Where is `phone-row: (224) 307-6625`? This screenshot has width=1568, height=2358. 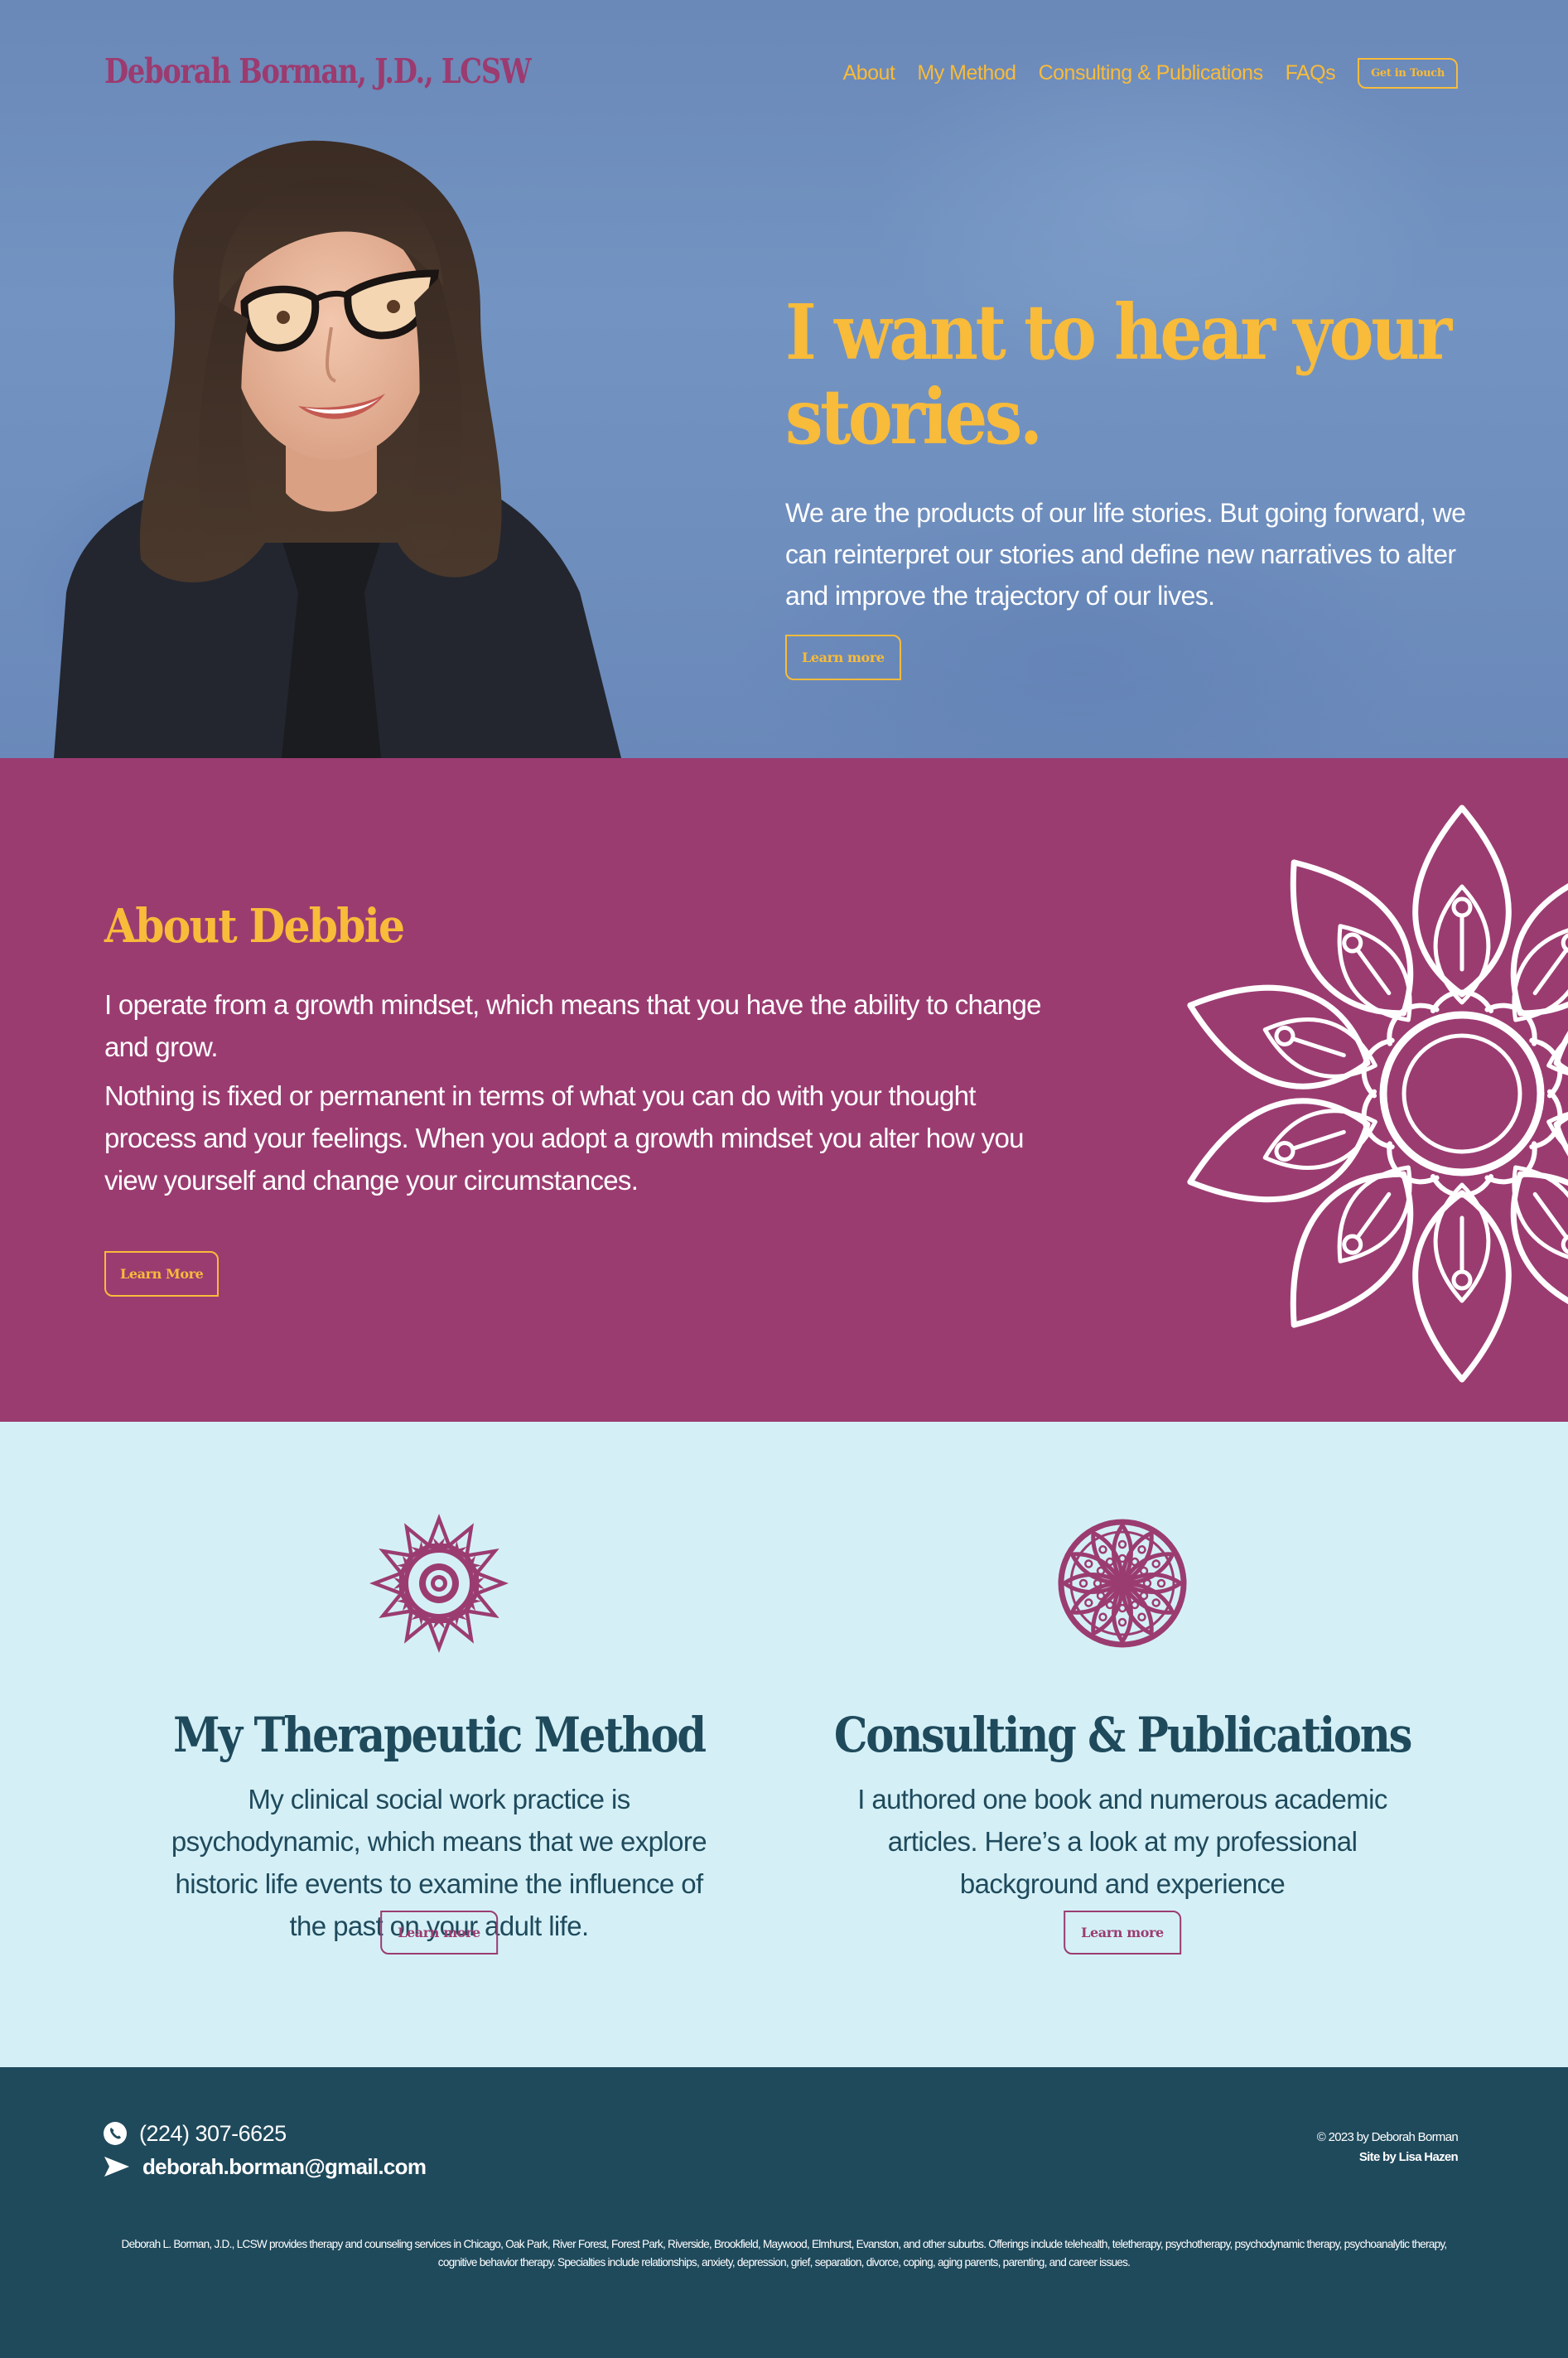 phone-row: (224) 307-6625 is located at coordinates (264, 2134).